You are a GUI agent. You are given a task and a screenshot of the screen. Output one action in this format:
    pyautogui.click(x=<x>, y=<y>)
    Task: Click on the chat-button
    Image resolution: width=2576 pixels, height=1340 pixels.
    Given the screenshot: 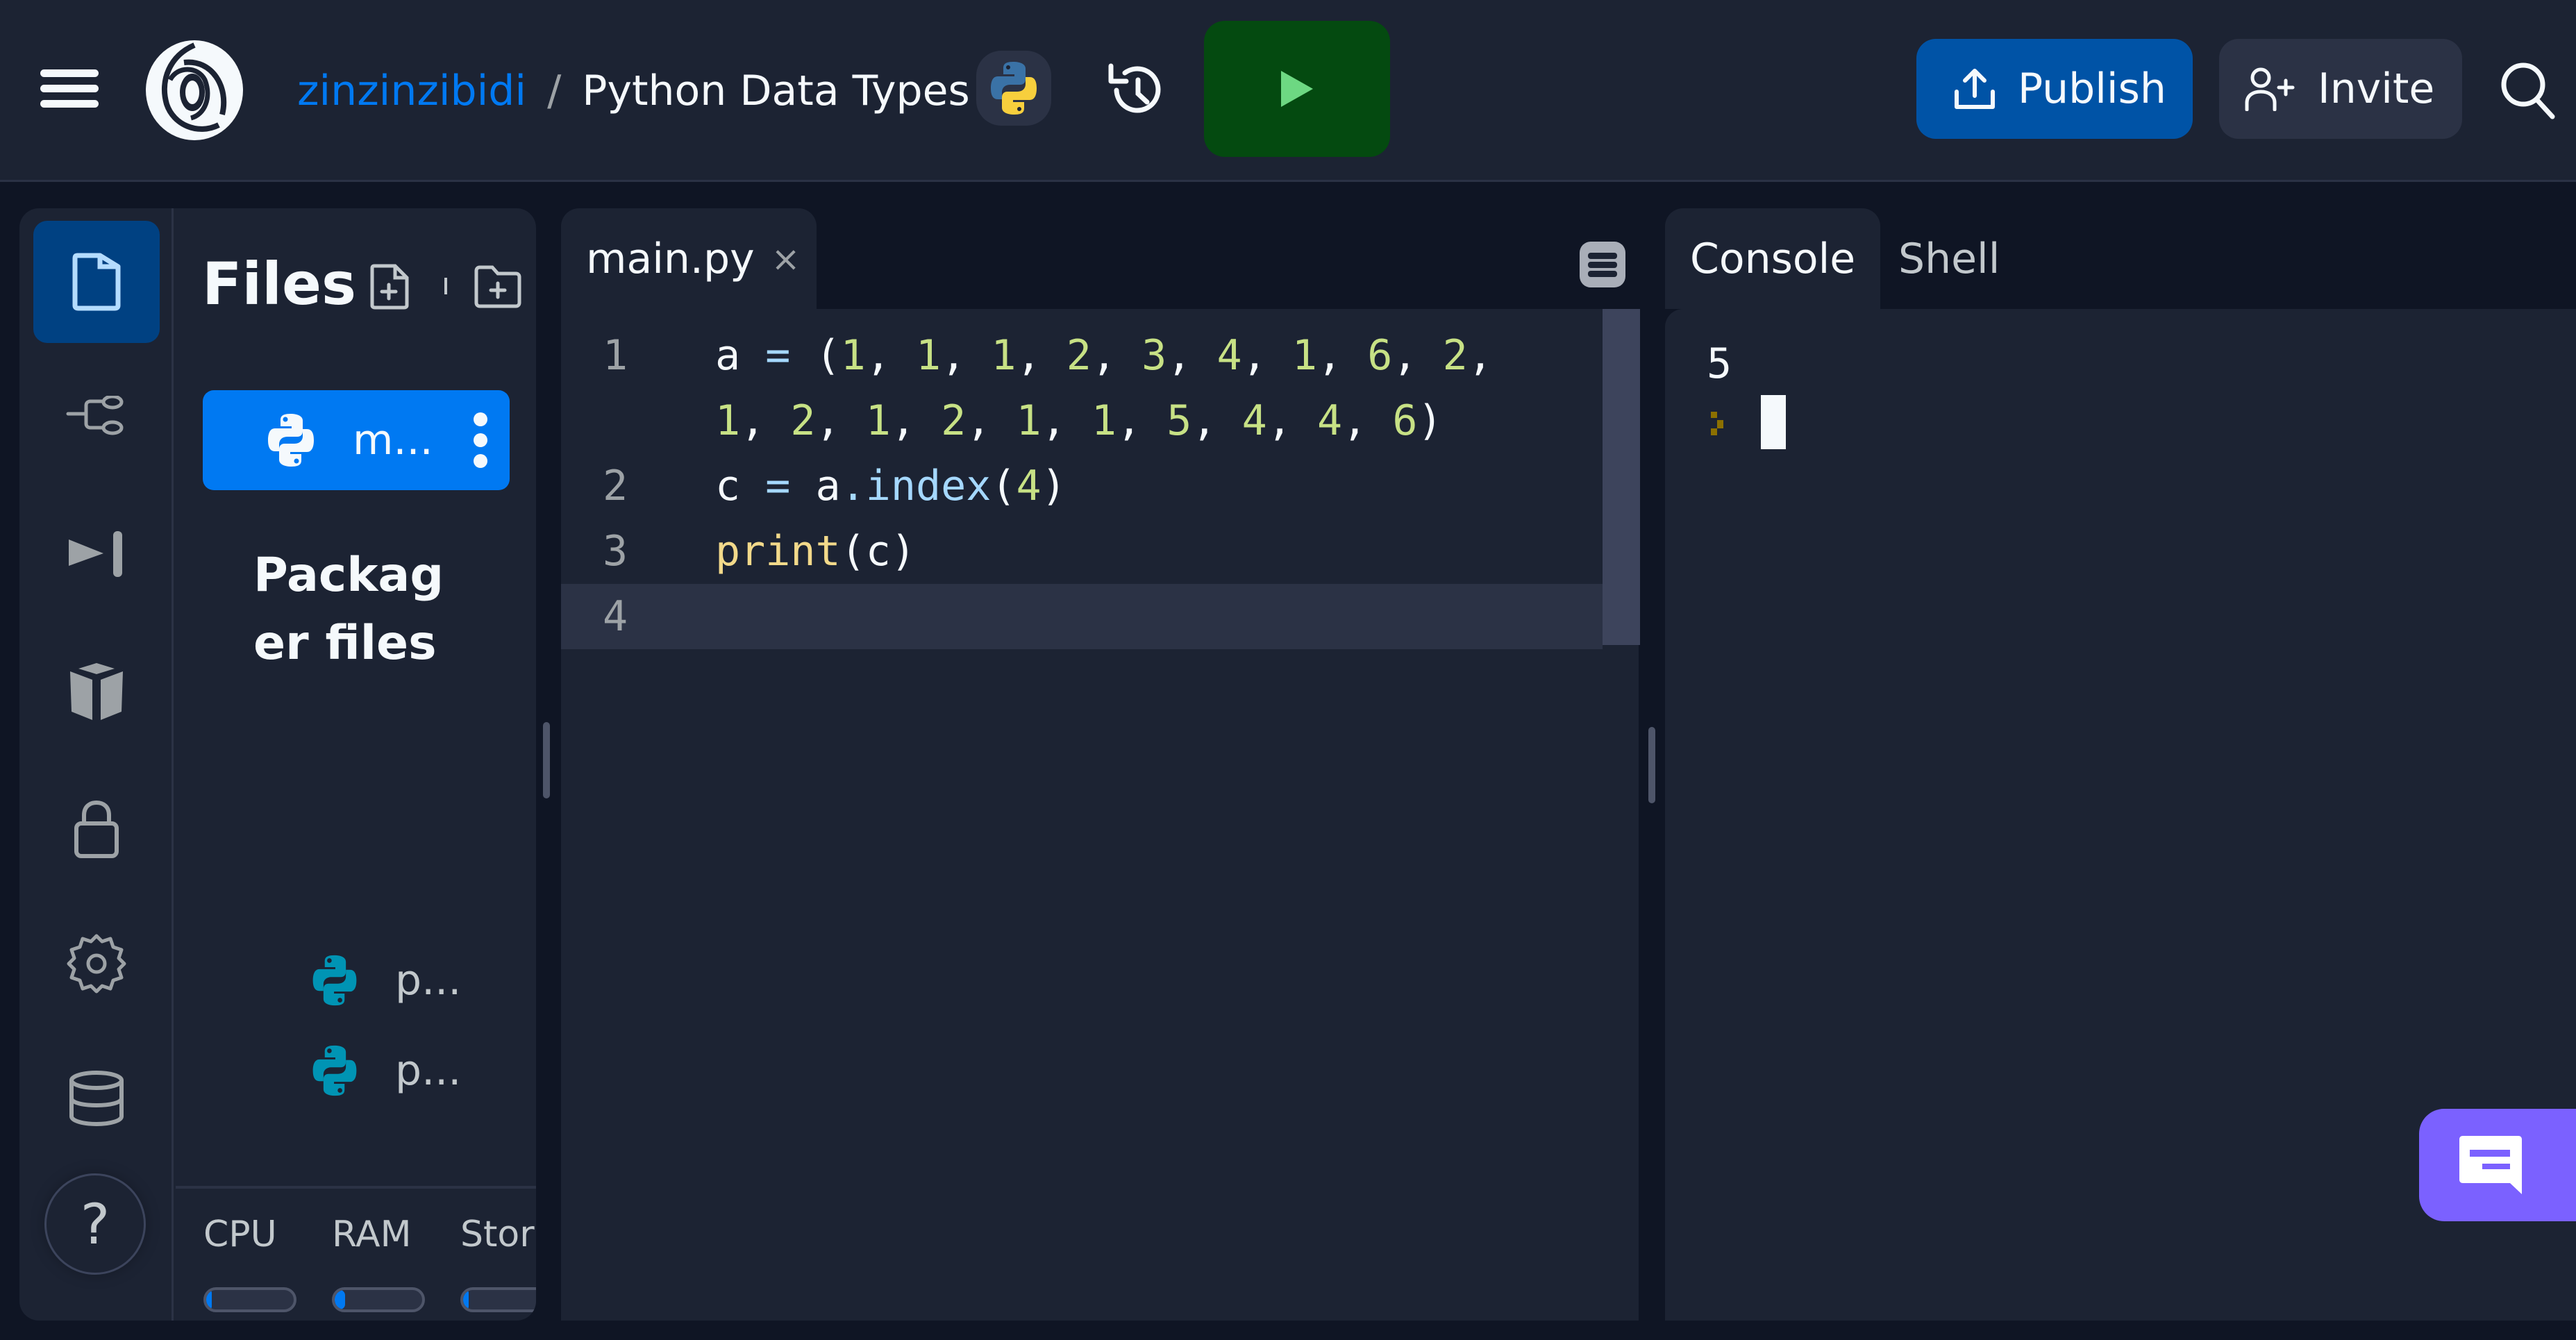 What is the action you would take?
    pyautogui.click(x=2497, y=1165)
    